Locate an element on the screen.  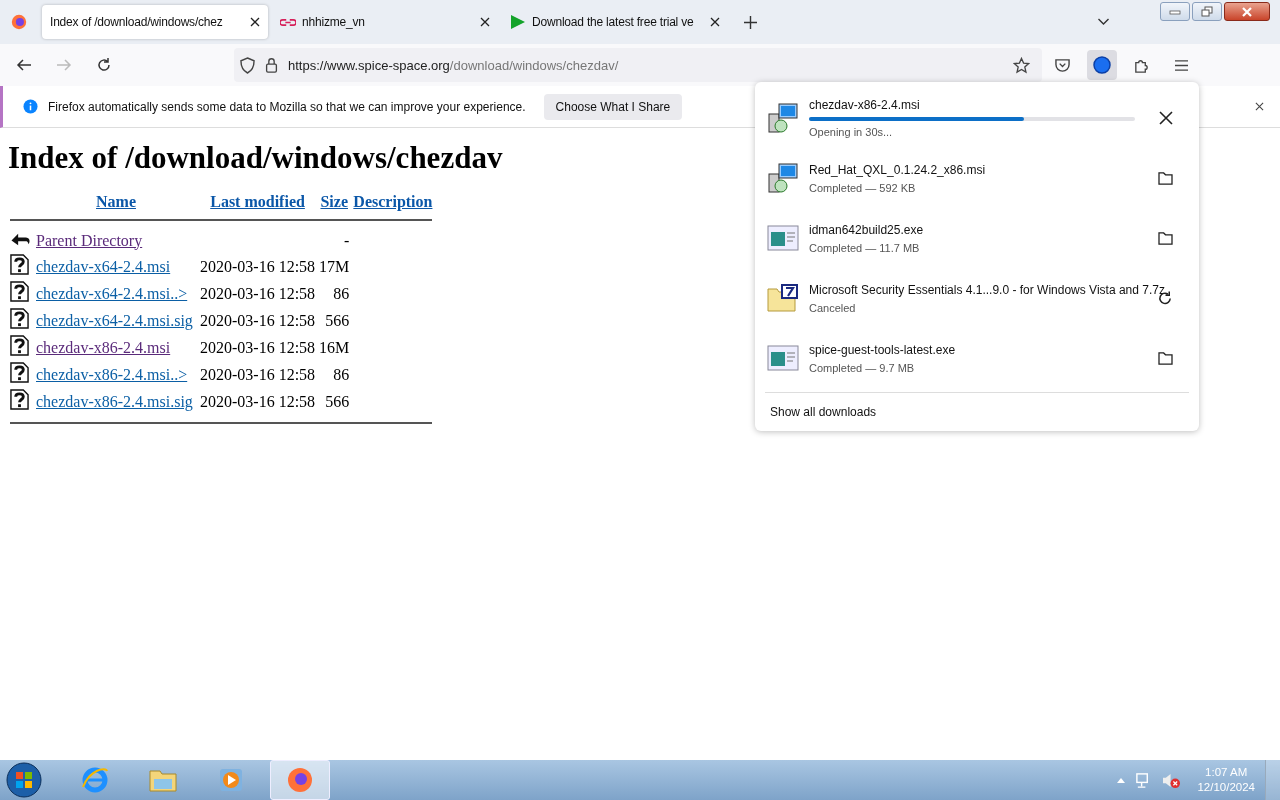
file-link: Parent Directory is located at coordinates (89, 240).